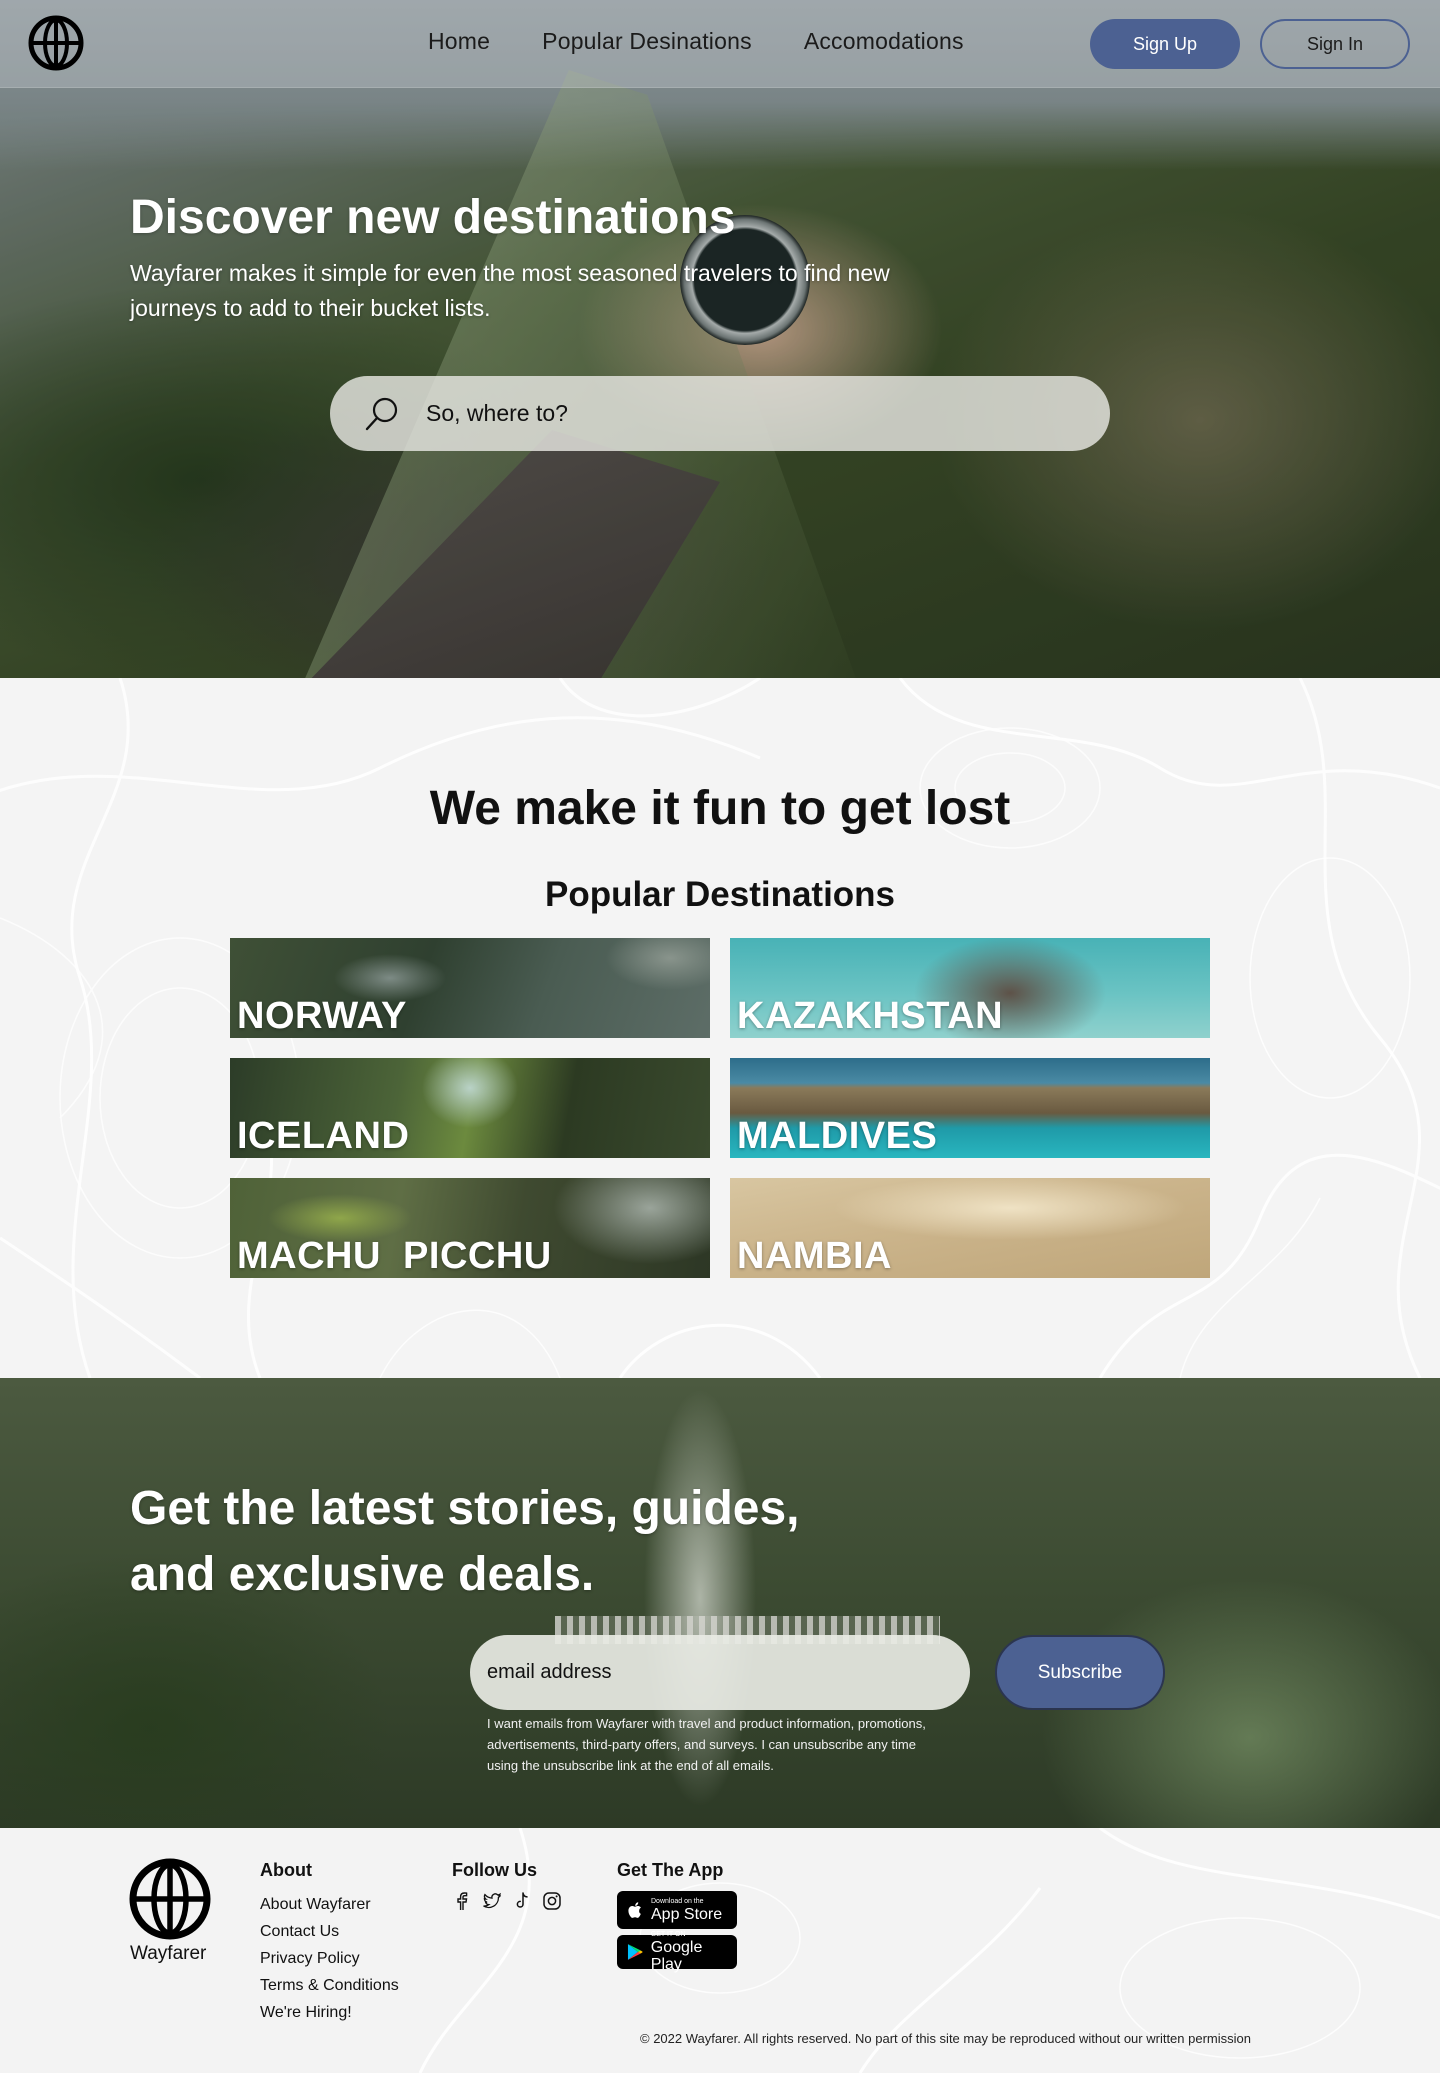 Image resolution: width=1440 pixels, height=2073 pixels. Describe the element at coordinates (1335, 44) in the screenshot. I see `sign-in-button: Sign In` at that location.